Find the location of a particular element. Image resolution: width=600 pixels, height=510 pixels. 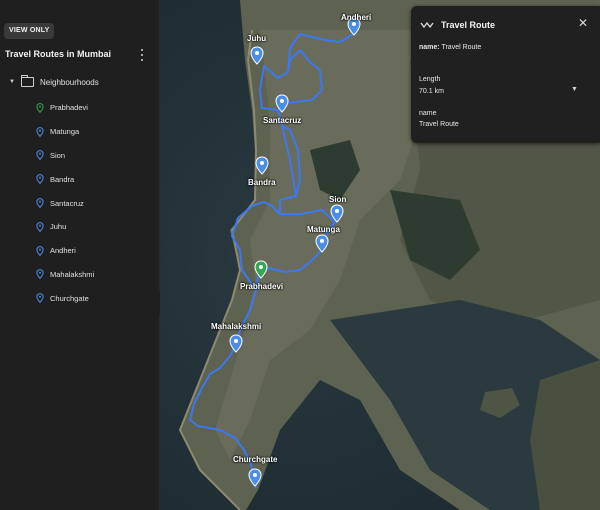

list-item-label: Santacruz is located at coordinates (67, 203).